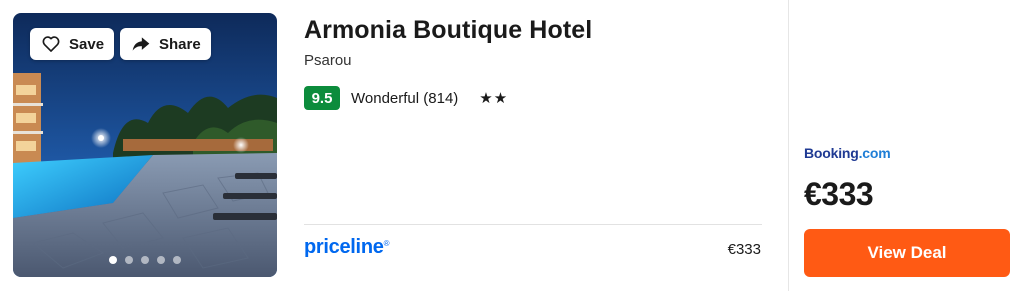 The width and height of the screenshot is (1024, 291). I want to click on share-label: Share, so click(180, 44).